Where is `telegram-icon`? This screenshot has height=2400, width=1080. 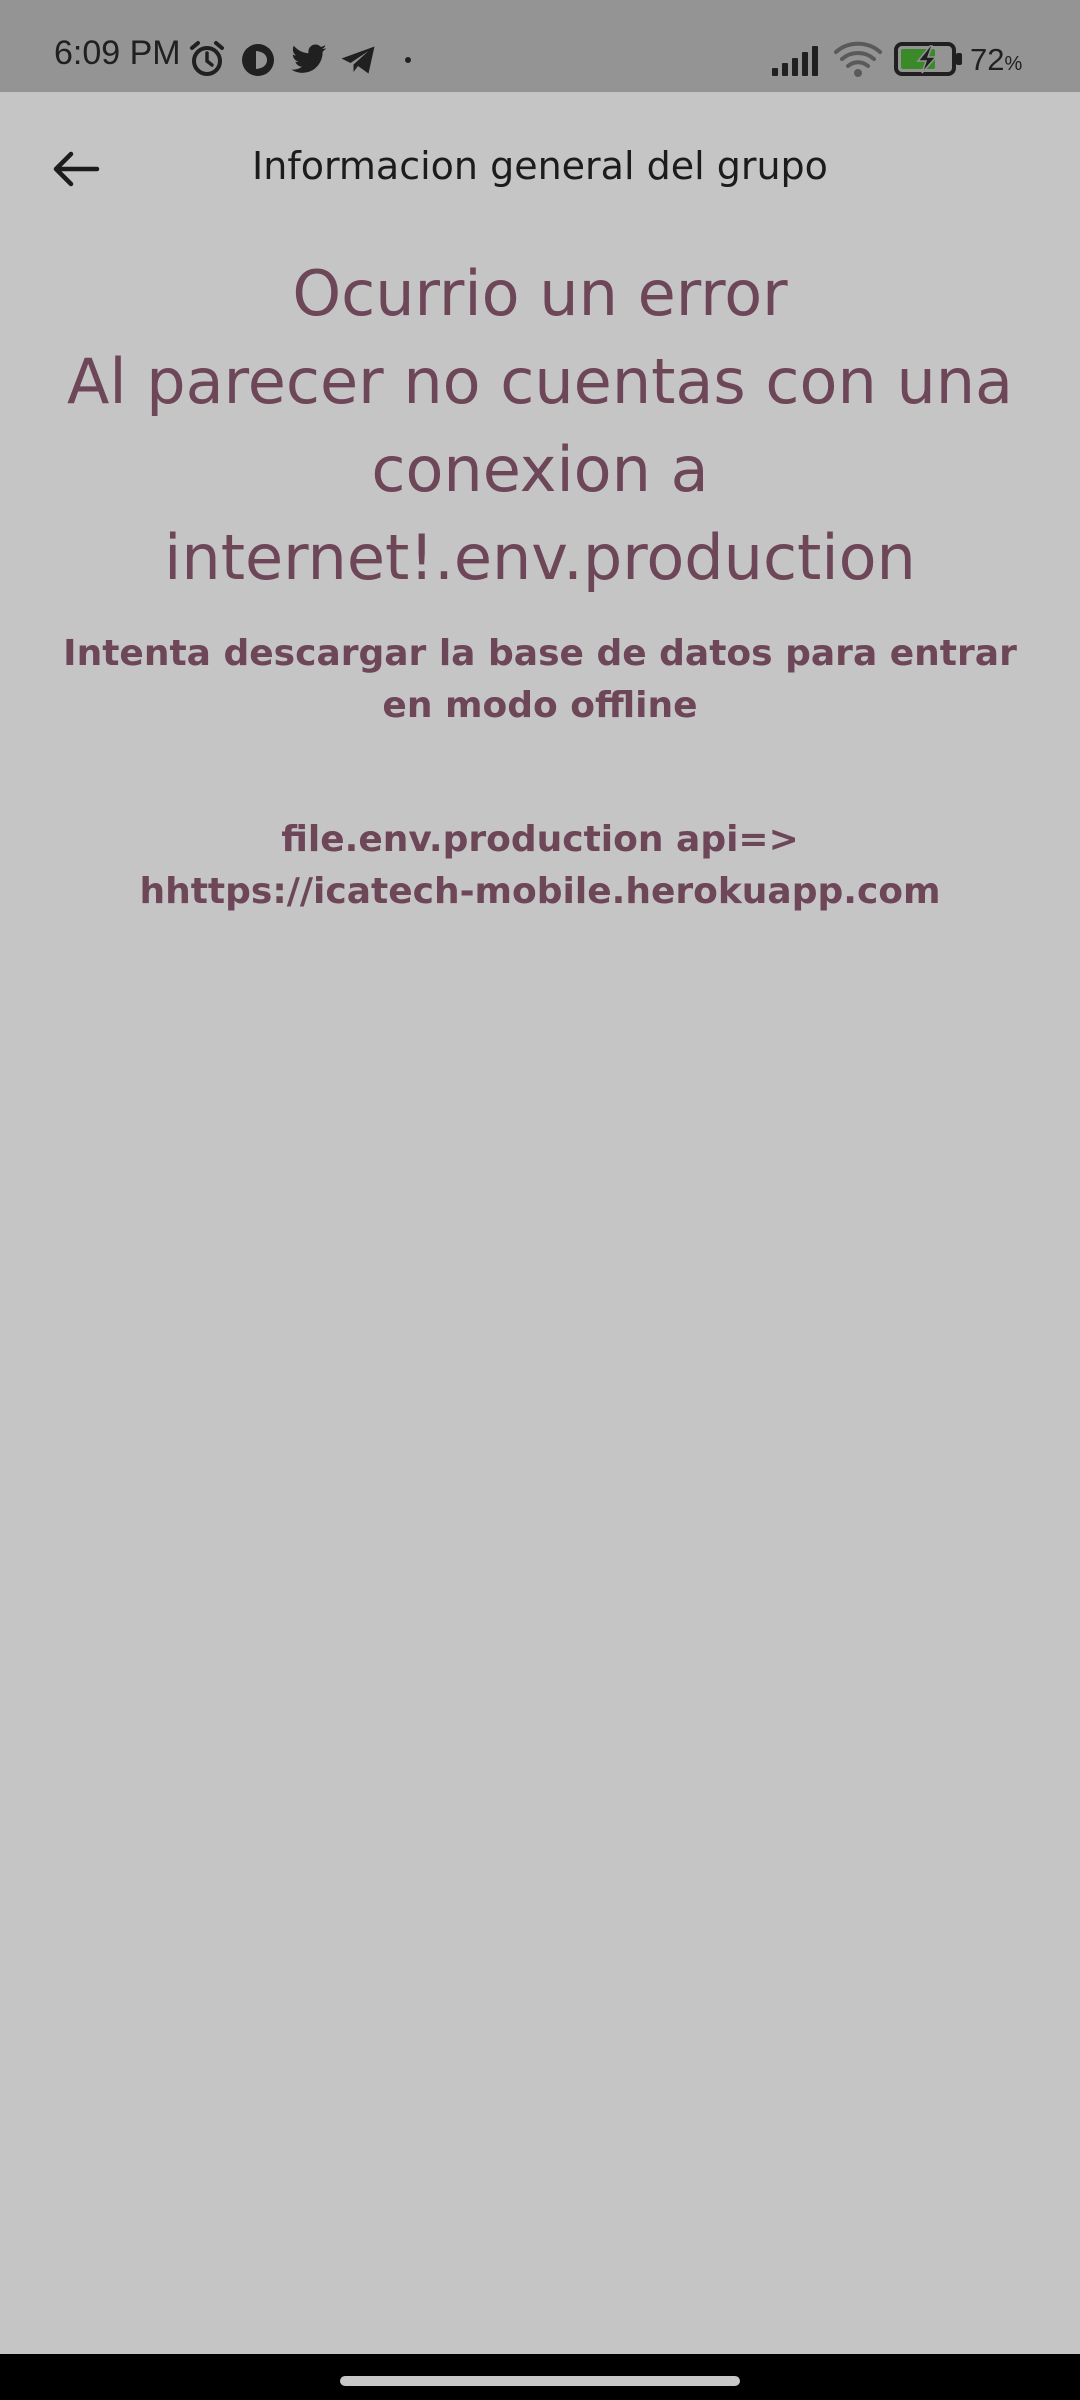
telegram-icon is located at coordinates (358, 60).